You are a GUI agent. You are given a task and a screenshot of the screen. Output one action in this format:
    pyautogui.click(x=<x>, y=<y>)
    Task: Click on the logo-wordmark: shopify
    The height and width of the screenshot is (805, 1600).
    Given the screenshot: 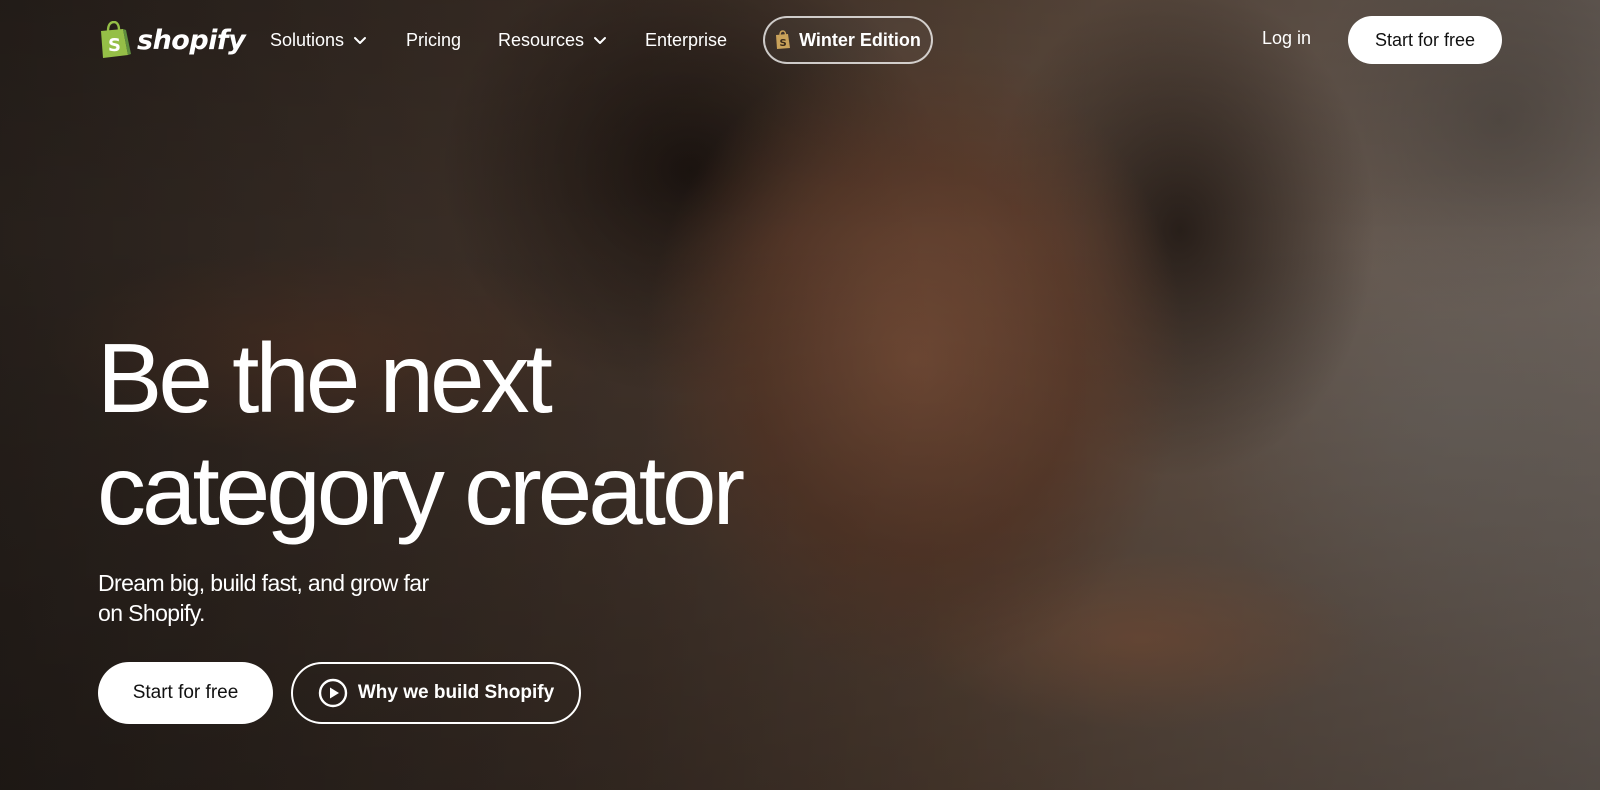 What is the action you would take?
    pyautogui.click(x=191, y=40)
    